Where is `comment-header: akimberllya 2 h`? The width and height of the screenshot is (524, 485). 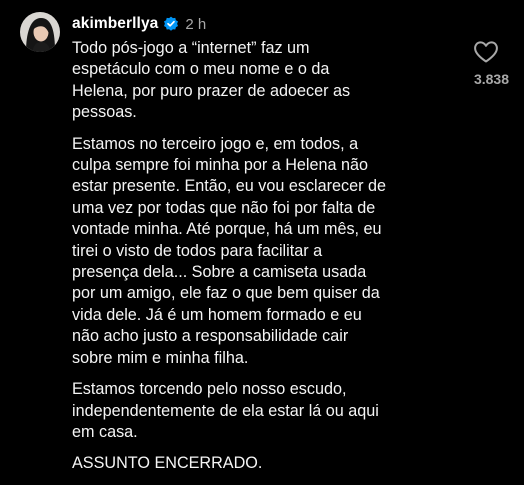
comment-header: akimberllya 2 h is located at coordinates (139, 24).